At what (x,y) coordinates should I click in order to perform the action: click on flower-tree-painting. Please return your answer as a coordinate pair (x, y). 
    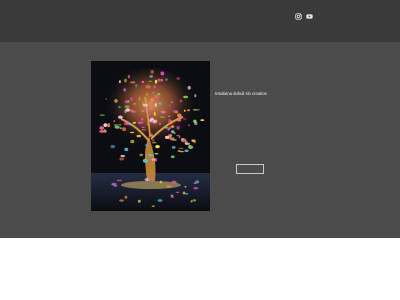
    Looking at the image, I should click on (150, 136).